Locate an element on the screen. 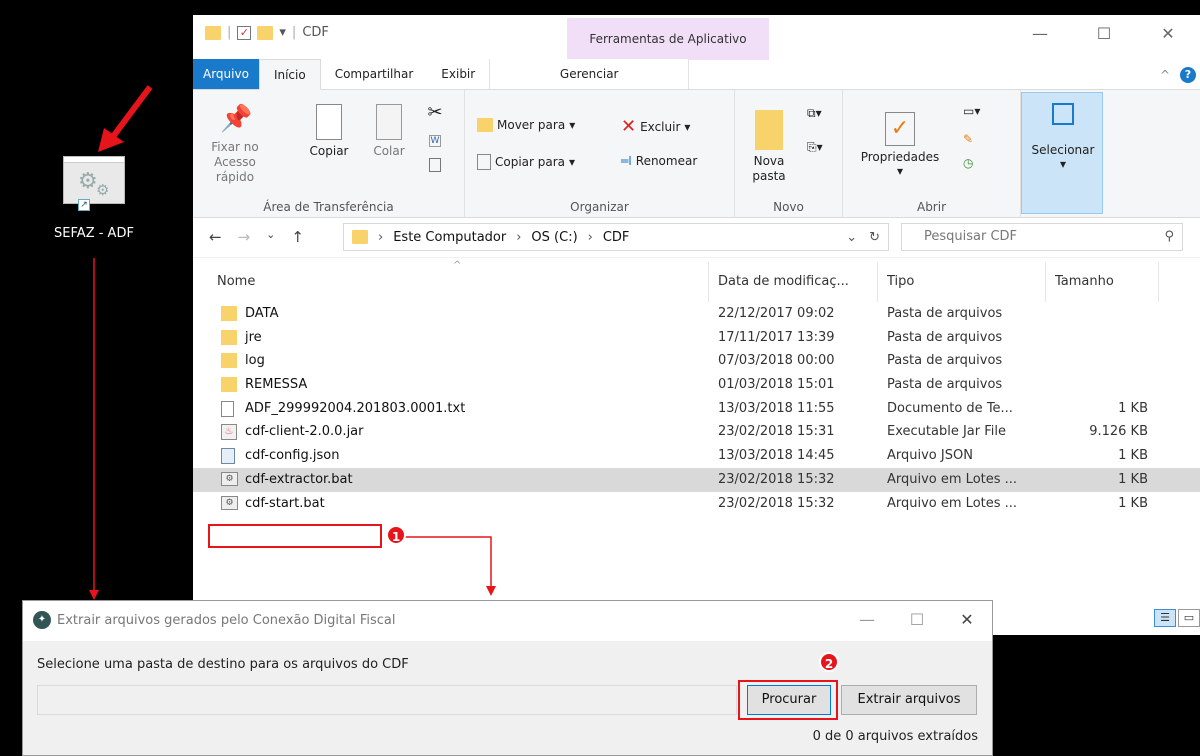  highlight-extractor-file is located at coordinates (295, 536).